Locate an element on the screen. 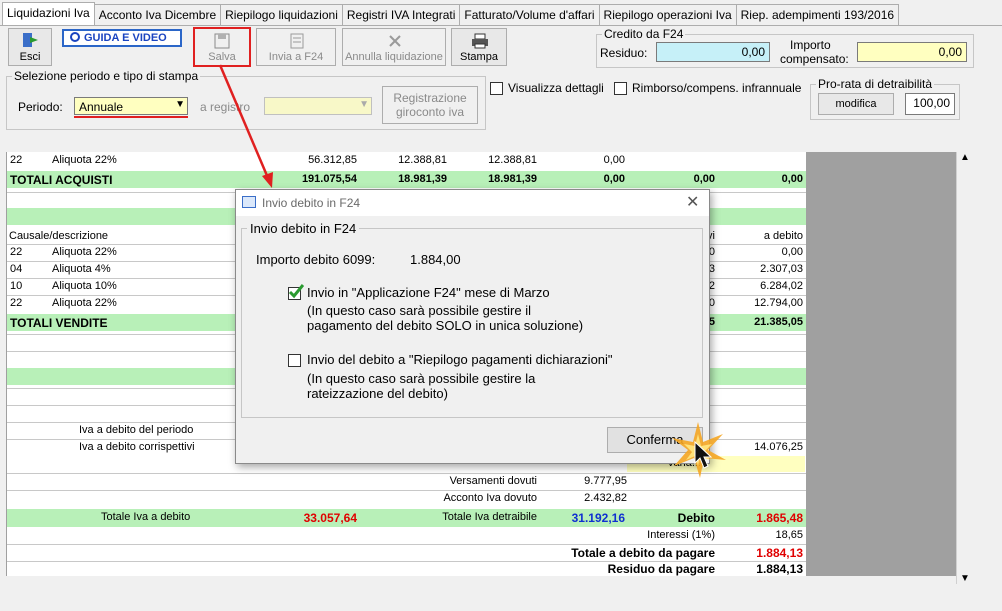 The width and height of the screenshot is (1002, 611). totale-detraibile-value: 31.192,16 is located at coordinates (598, 518).